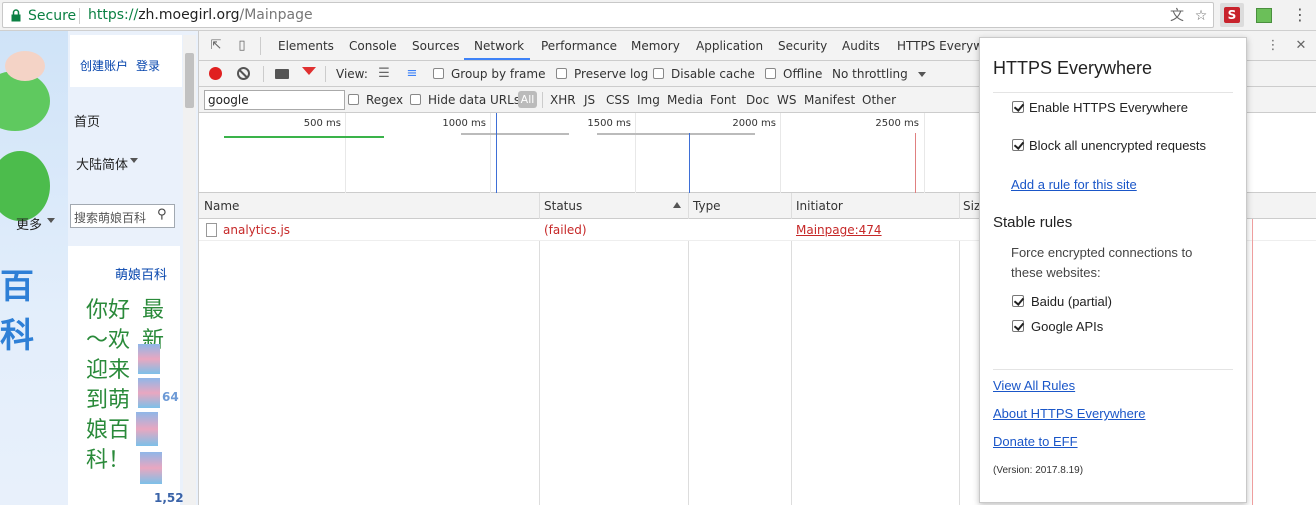 The image size is (1316, 505). Describe the element at coordinates (786, 100) in the screenshot. I see `filter-ws: WS` at that location.